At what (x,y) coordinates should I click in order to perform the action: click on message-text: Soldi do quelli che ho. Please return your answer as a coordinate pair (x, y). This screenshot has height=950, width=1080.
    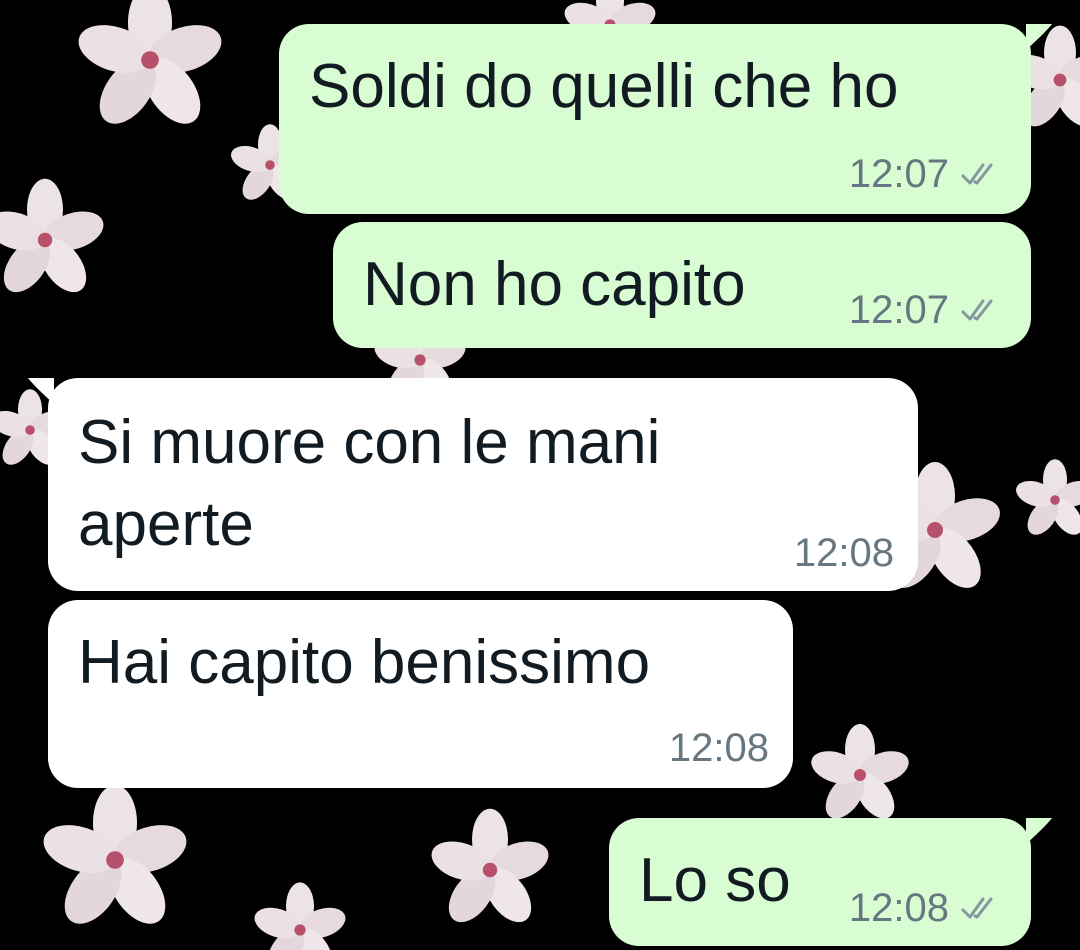
    Looking at the image, I should click on (604, 86).